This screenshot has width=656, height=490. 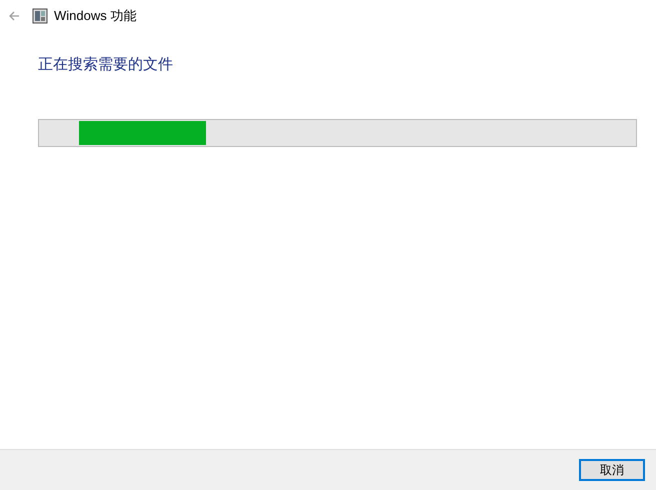 What do you see at coordinates (40, 16) in the screenshot?
I see `app-icon` at bounding box center [40, 16].